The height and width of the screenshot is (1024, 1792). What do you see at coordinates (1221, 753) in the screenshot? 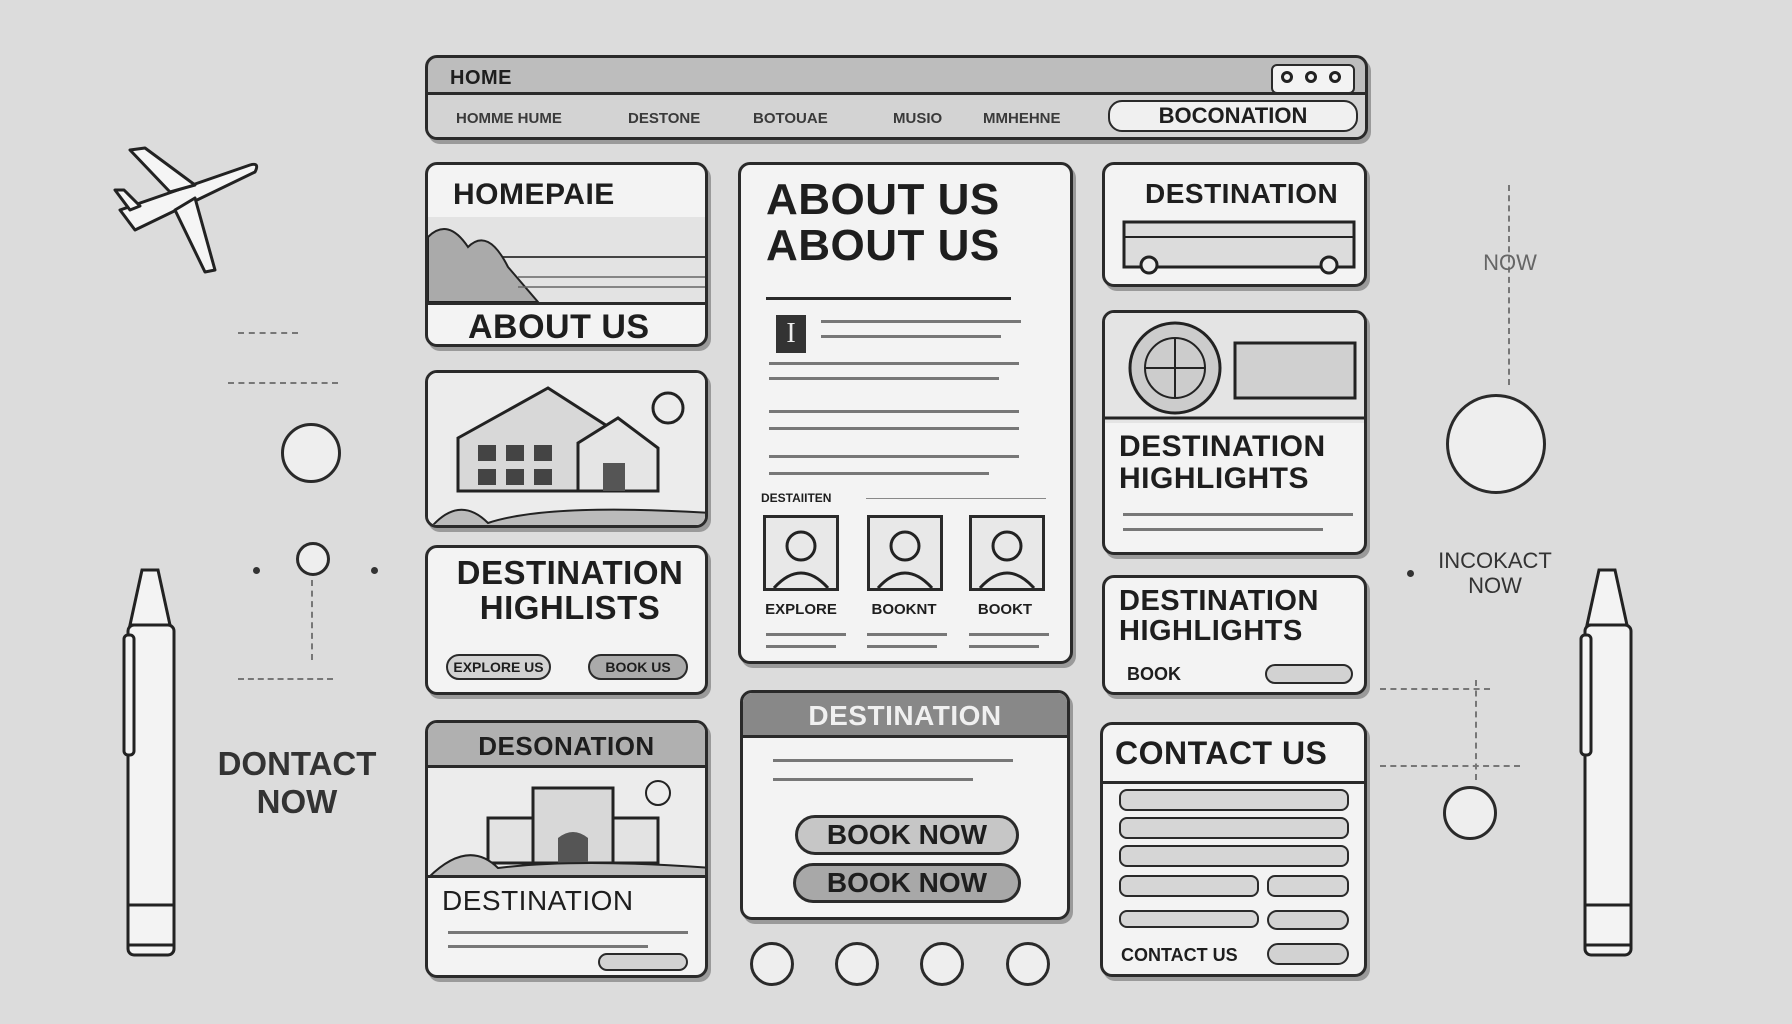
I see `card-title: CONTACT US` at bounding box center [1221, 753].